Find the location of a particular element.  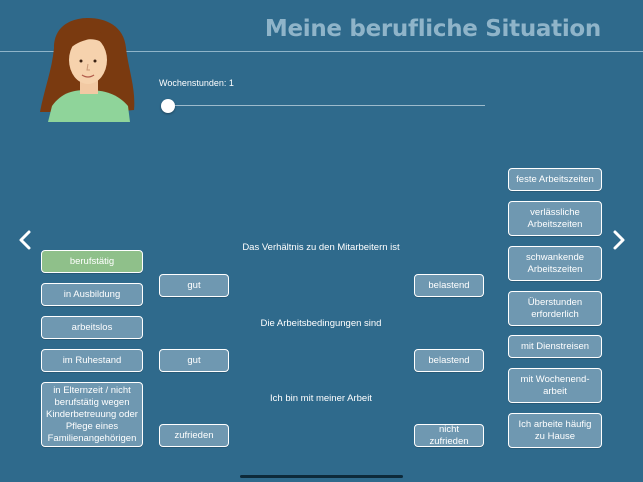

status-option-berufstaetig: berufstätig is located at coordinates (92, 261).